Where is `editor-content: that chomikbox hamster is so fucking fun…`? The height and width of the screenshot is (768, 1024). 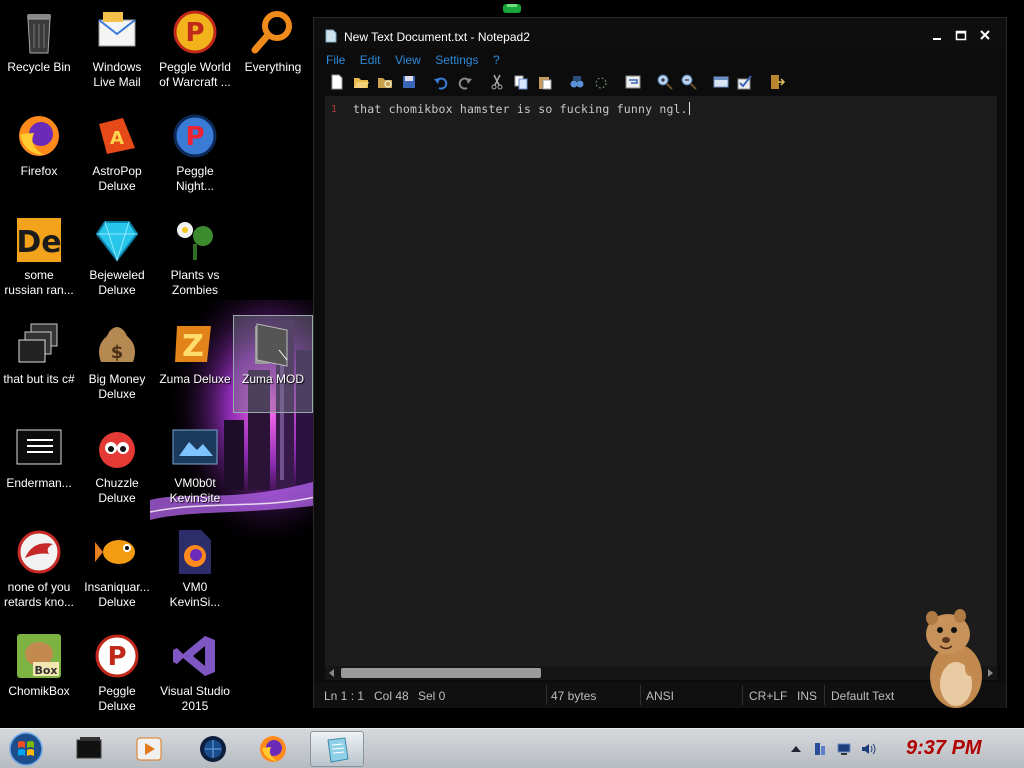
editor-content: that chomikbox hamster is so fucking fun… is located at coordinates (521, 109).